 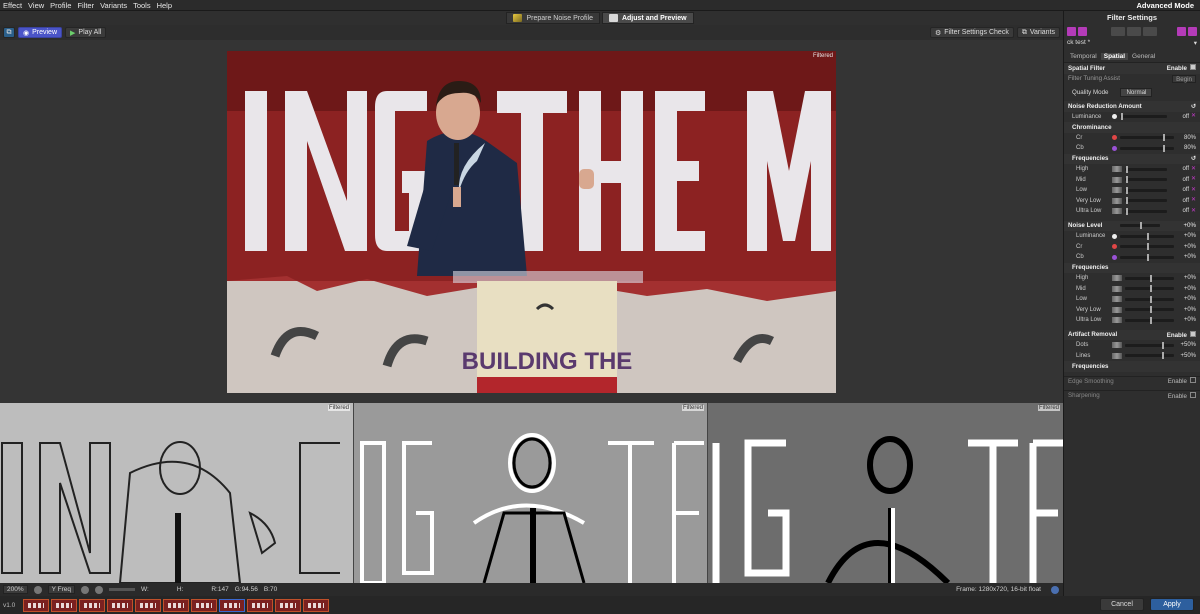 What do you see at coordinates (1048, 408) in the screenshot?
I see `filtered-flag: Filtered` at bounding box center [1048, 408].